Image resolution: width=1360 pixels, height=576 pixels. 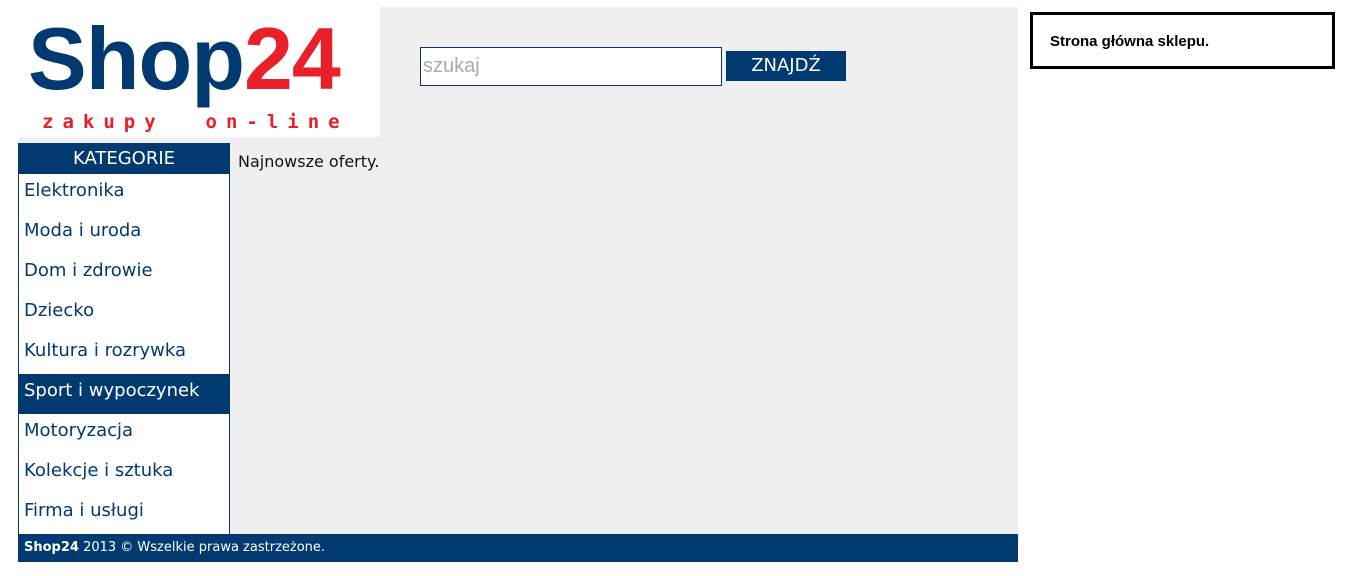 I want to click on logo-title-shop: Shop, so click(x=136, y=58).